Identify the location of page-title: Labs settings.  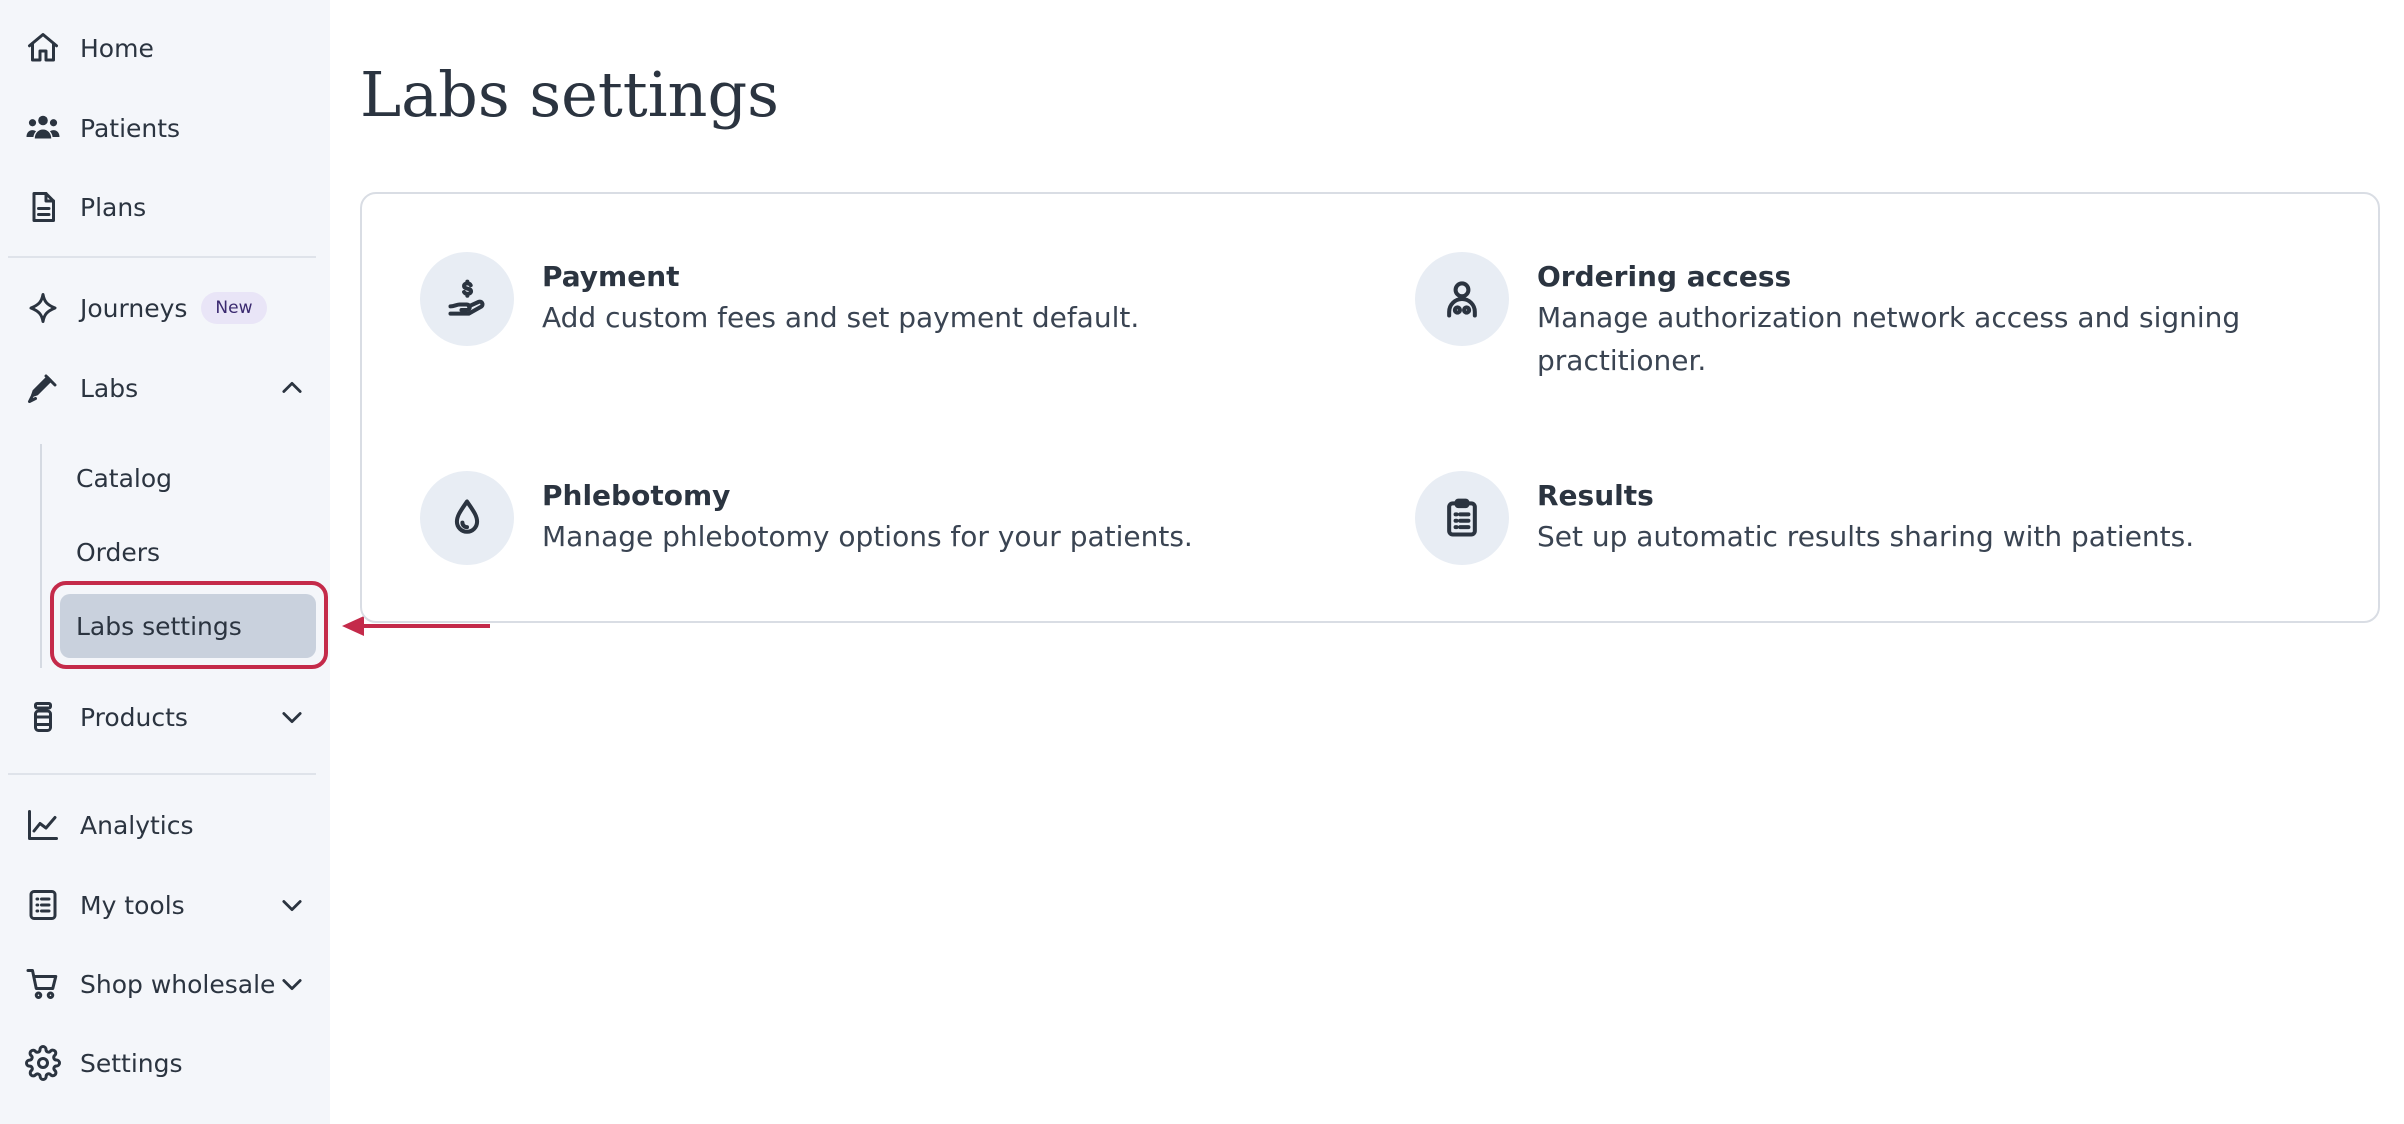
(569, 94).